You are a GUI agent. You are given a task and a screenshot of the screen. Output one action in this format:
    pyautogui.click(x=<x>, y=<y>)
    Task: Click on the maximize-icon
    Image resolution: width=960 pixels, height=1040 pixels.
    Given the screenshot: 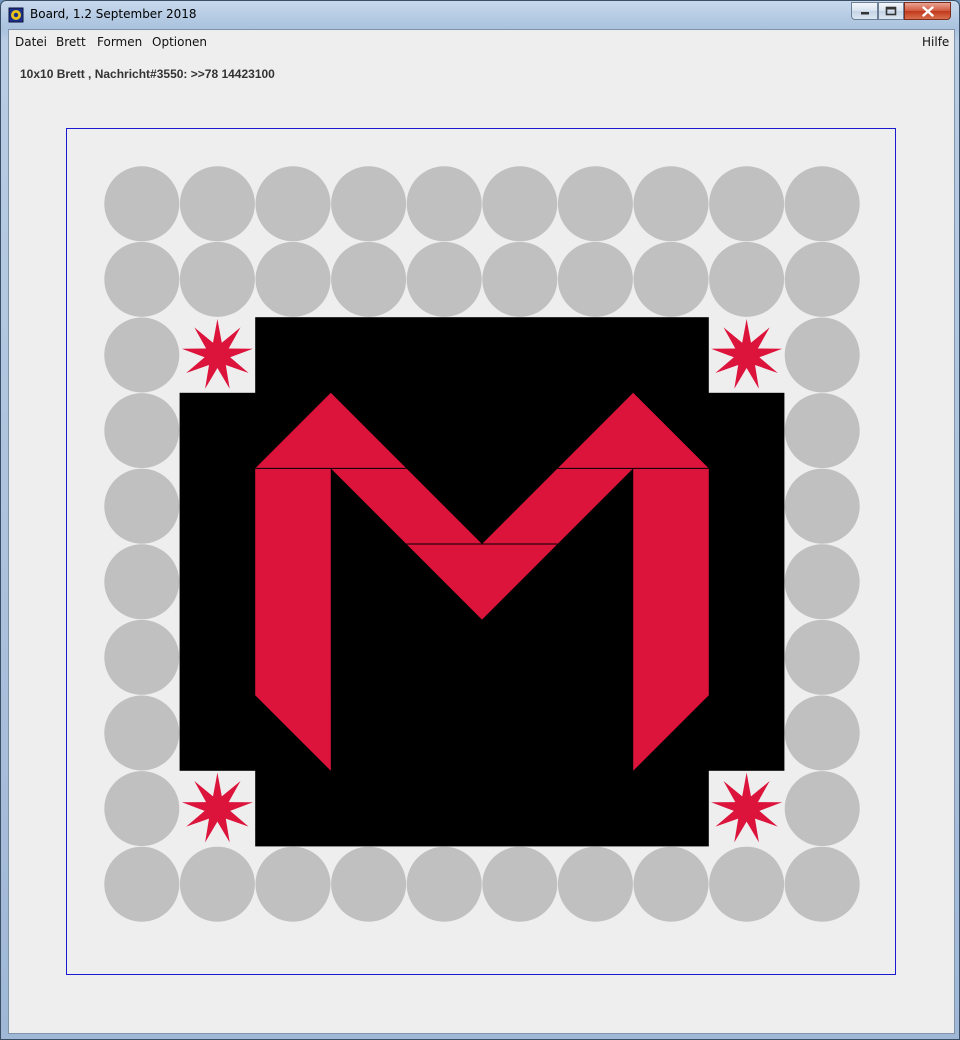 What is the action you would take?
    pyautogui.click(x=891, y=11)
    